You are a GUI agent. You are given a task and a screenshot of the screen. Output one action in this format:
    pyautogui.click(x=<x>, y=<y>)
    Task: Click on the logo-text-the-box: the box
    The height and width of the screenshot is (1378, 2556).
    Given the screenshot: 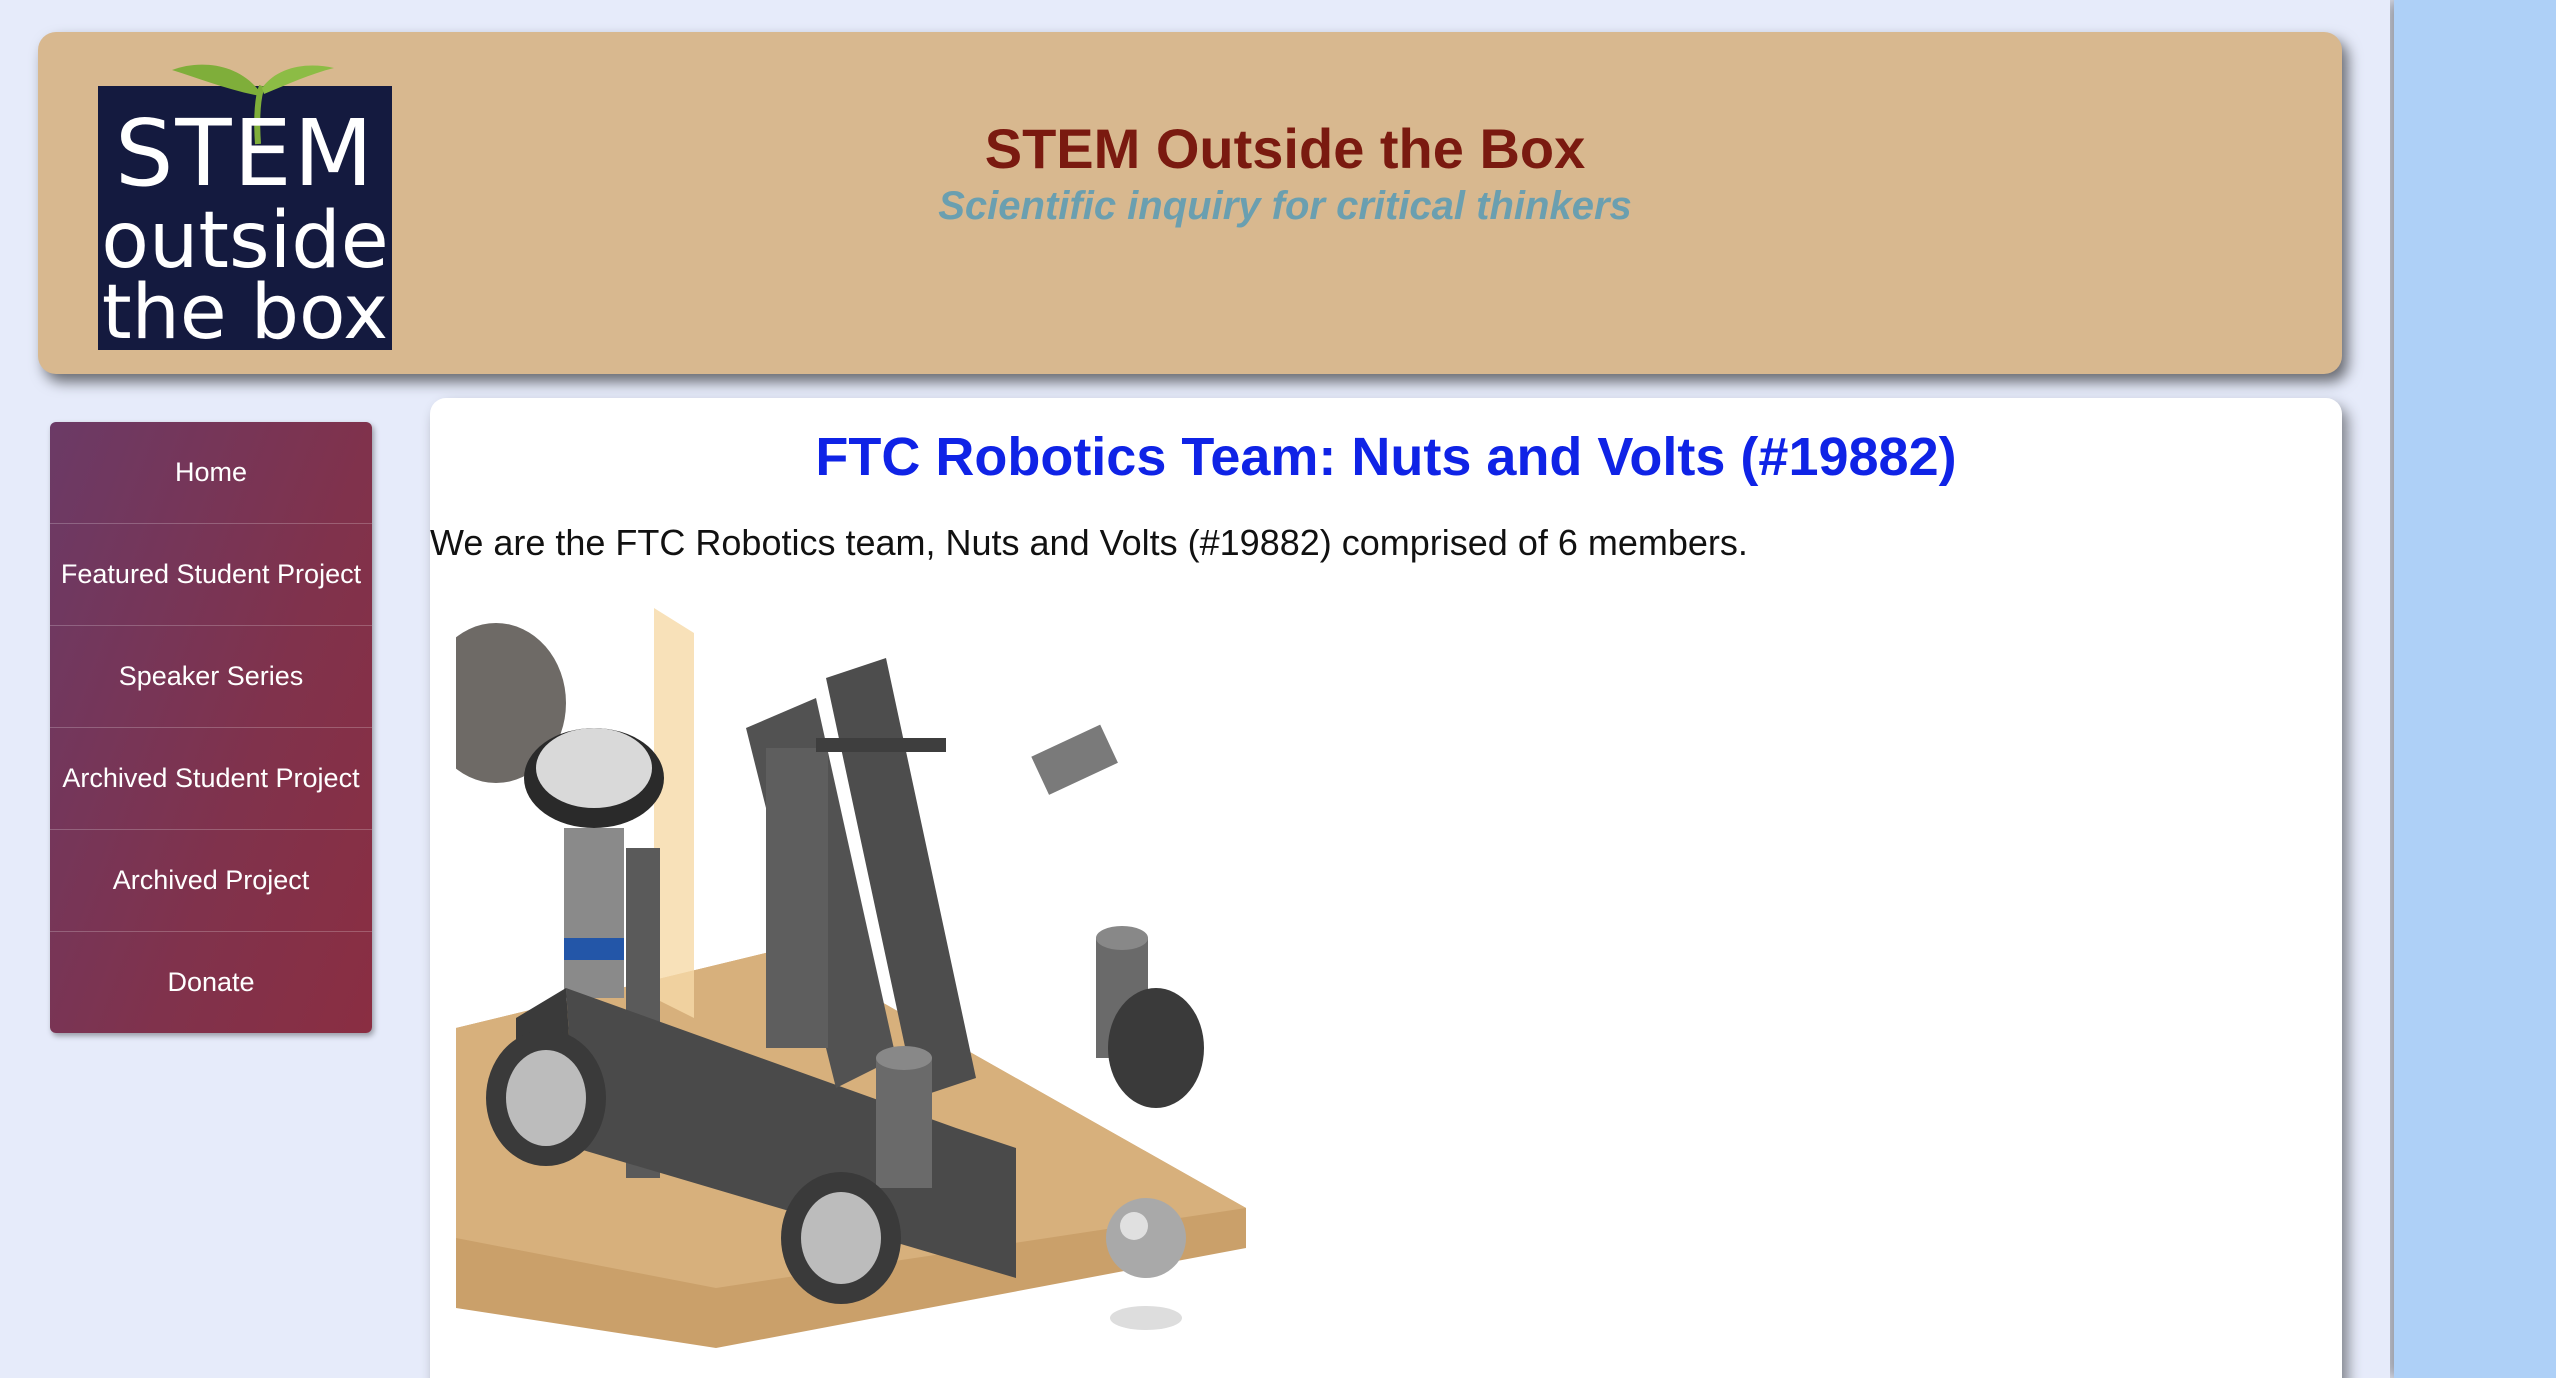 What is the action you would take?
    pyautogui.click(x=245, y=311)
    